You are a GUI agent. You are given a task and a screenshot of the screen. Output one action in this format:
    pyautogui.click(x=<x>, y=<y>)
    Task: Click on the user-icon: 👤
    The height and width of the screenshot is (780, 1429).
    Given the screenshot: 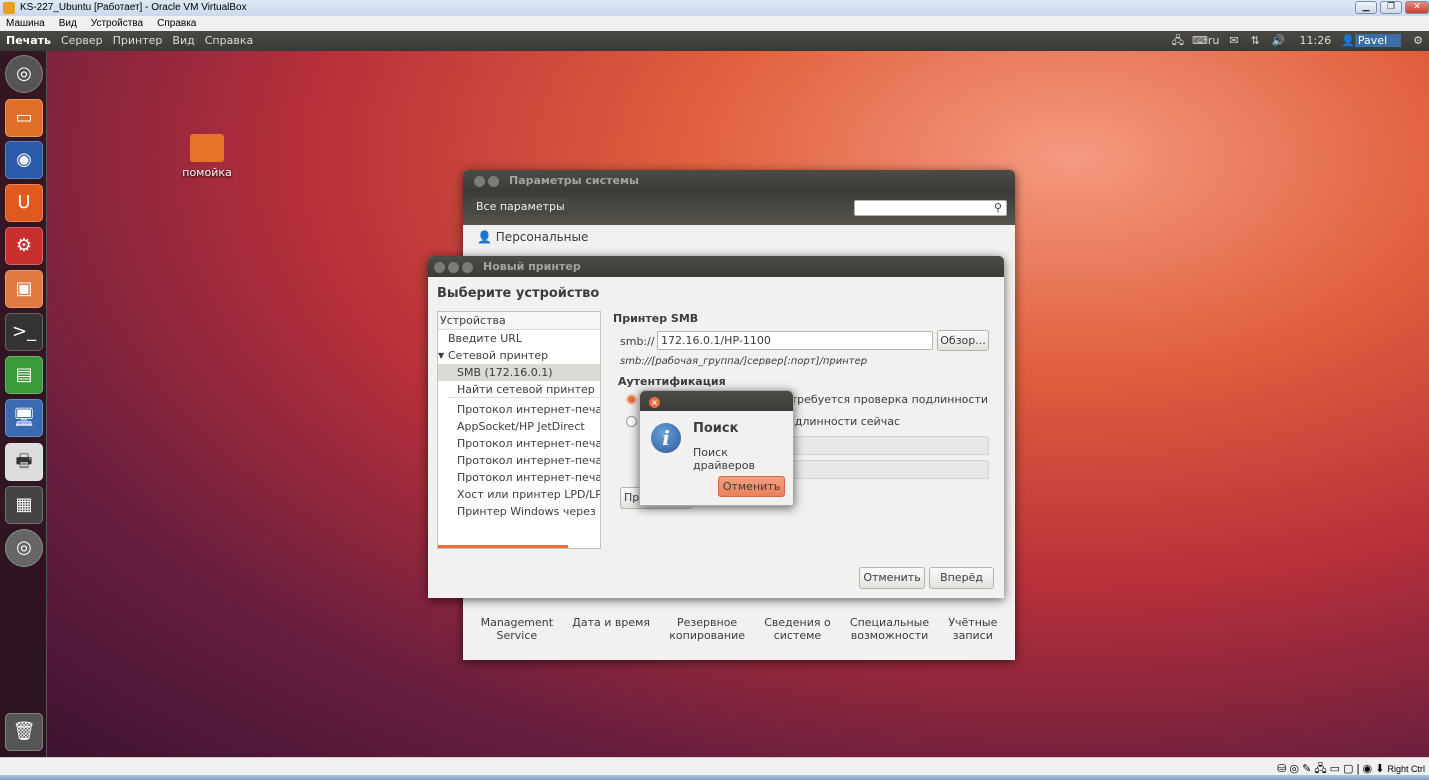 What is the action you would take?
    pyautogui.click(x=1348, y=40)
    